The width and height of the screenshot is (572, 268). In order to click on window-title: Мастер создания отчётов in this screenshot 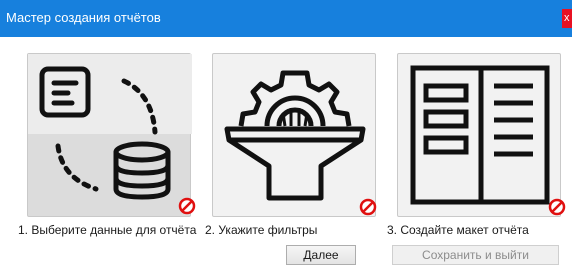, I will do `click(83, 17)`.